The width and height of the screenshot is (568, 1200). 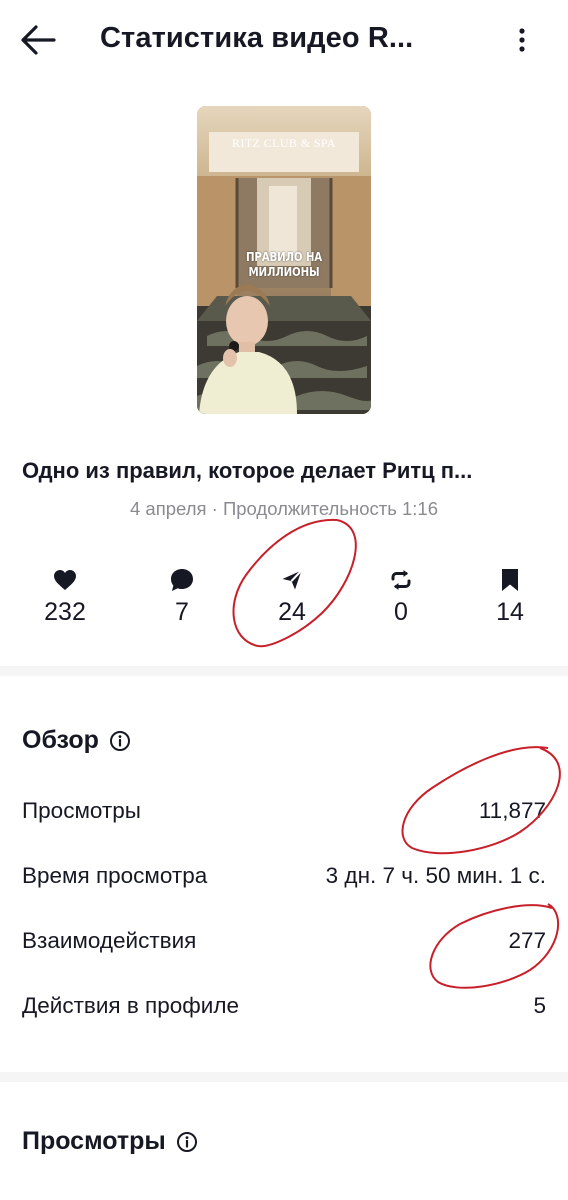 I want to click on views-heading: Просмотры, so click(x=110, y=1141).